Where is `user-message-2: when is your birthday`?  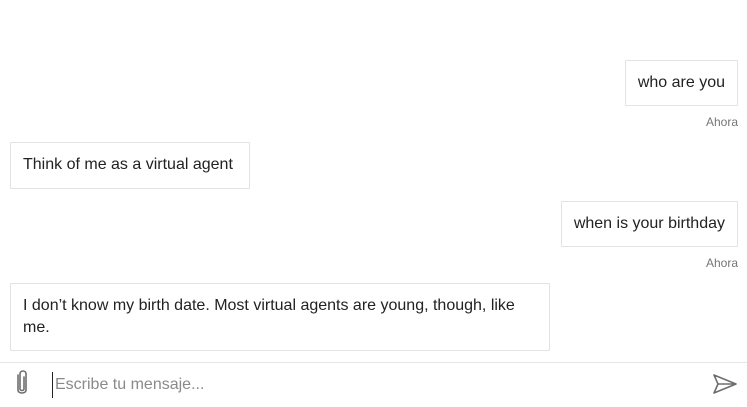 user-message-2: when is your birthday is located at coordinates (649, 224).